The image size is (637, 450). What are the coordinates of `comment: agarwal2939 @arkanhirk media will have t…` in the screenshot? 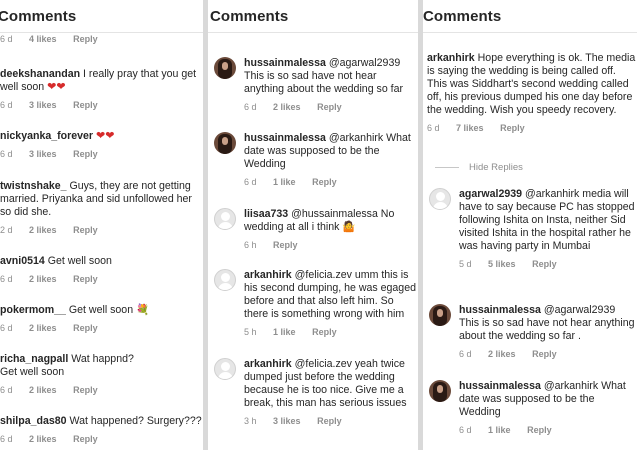 It's located at (547, 229).